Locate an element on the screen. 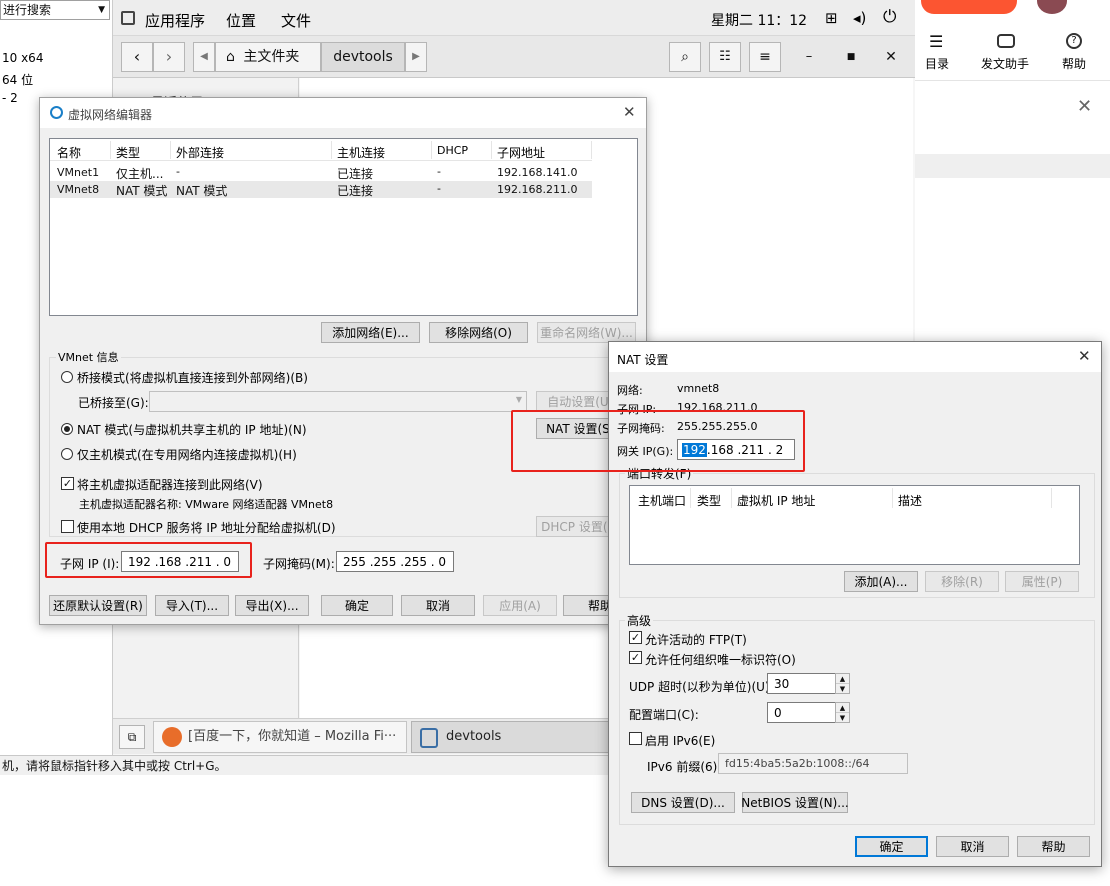  apps-icon is located at coordinates (128, 18).